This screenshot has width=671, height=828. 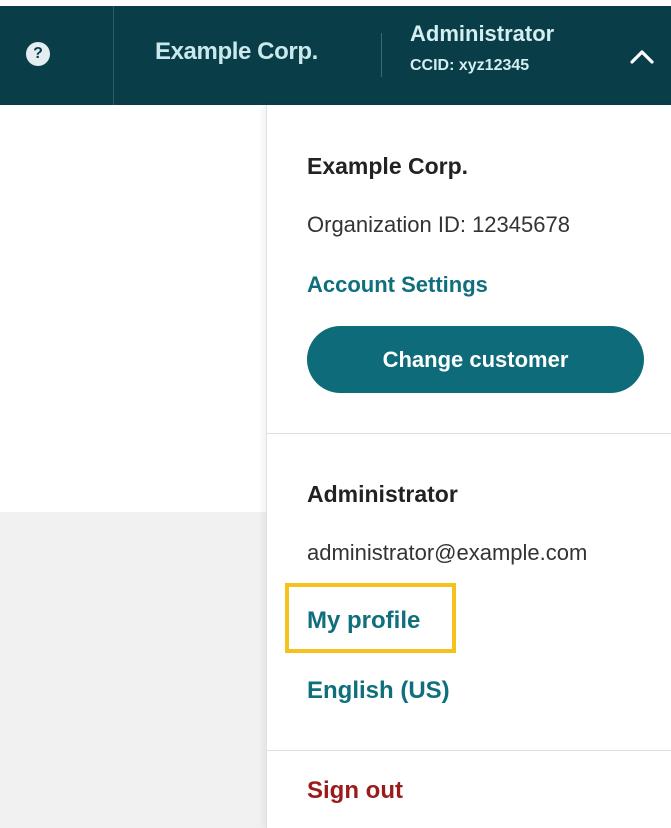 I want to click on user-menu-name: Administrator, so click(x=482, y=34).